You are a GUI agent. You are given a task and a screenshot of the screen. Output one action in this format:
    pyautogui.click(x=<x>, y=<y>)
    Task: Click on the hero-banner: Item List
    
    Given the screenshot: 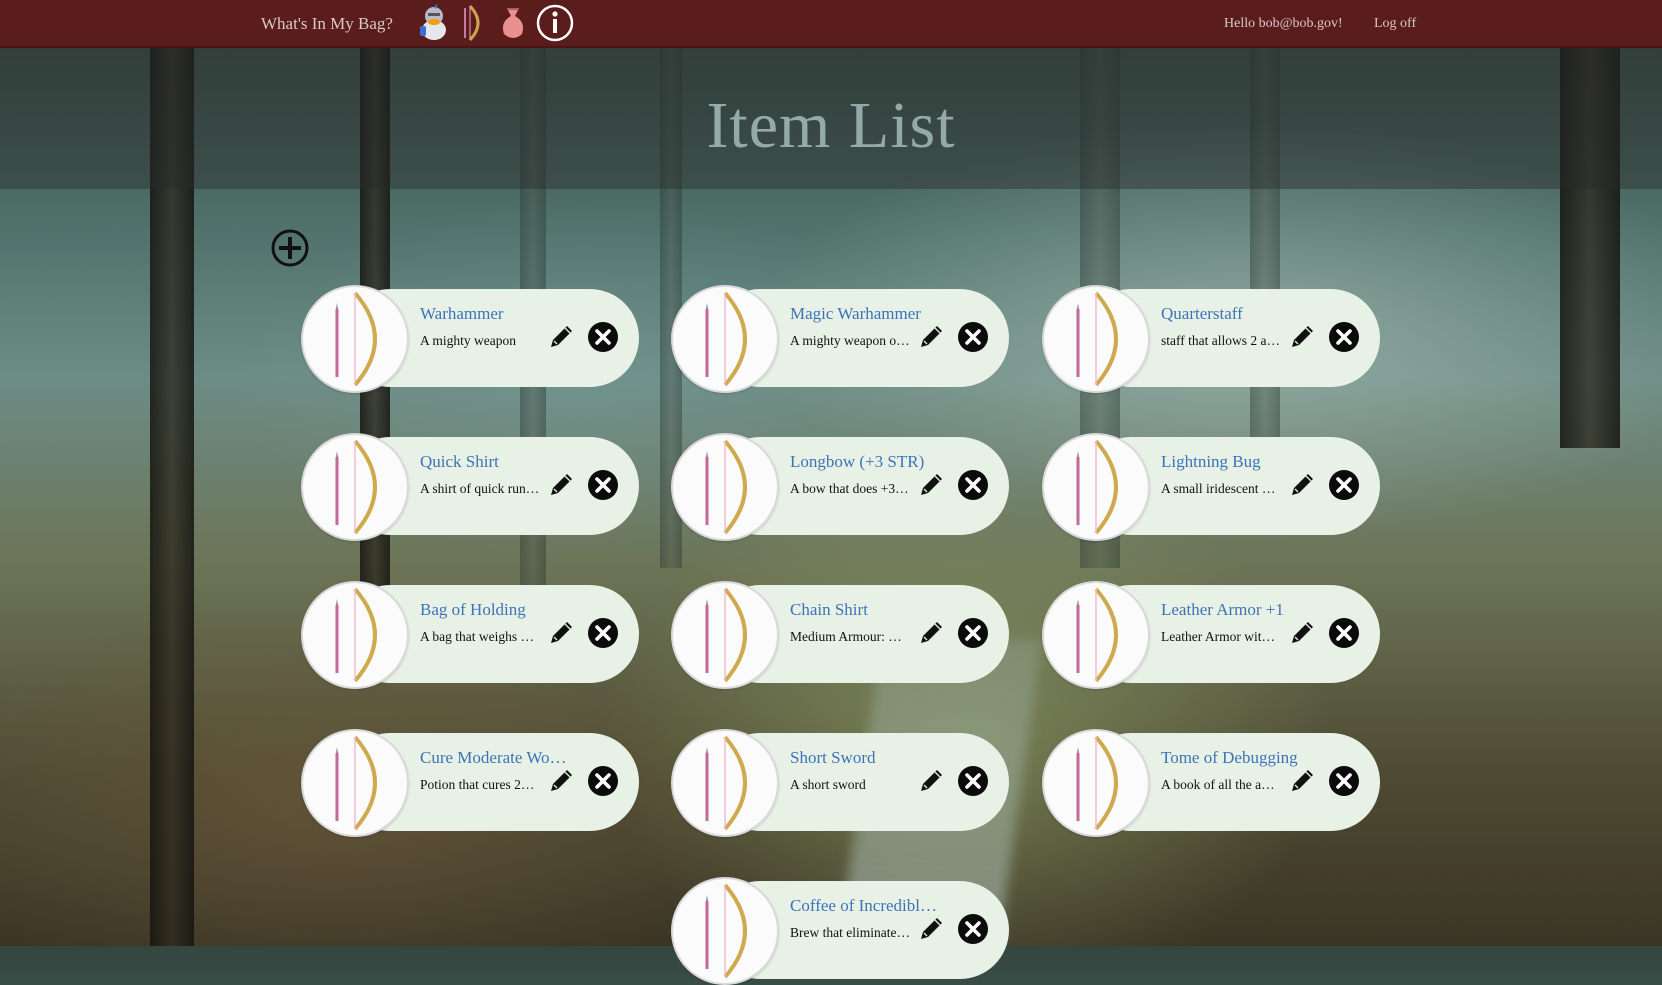 What is the action you would take?
    pyautogui.click(x=831, y=118)
    